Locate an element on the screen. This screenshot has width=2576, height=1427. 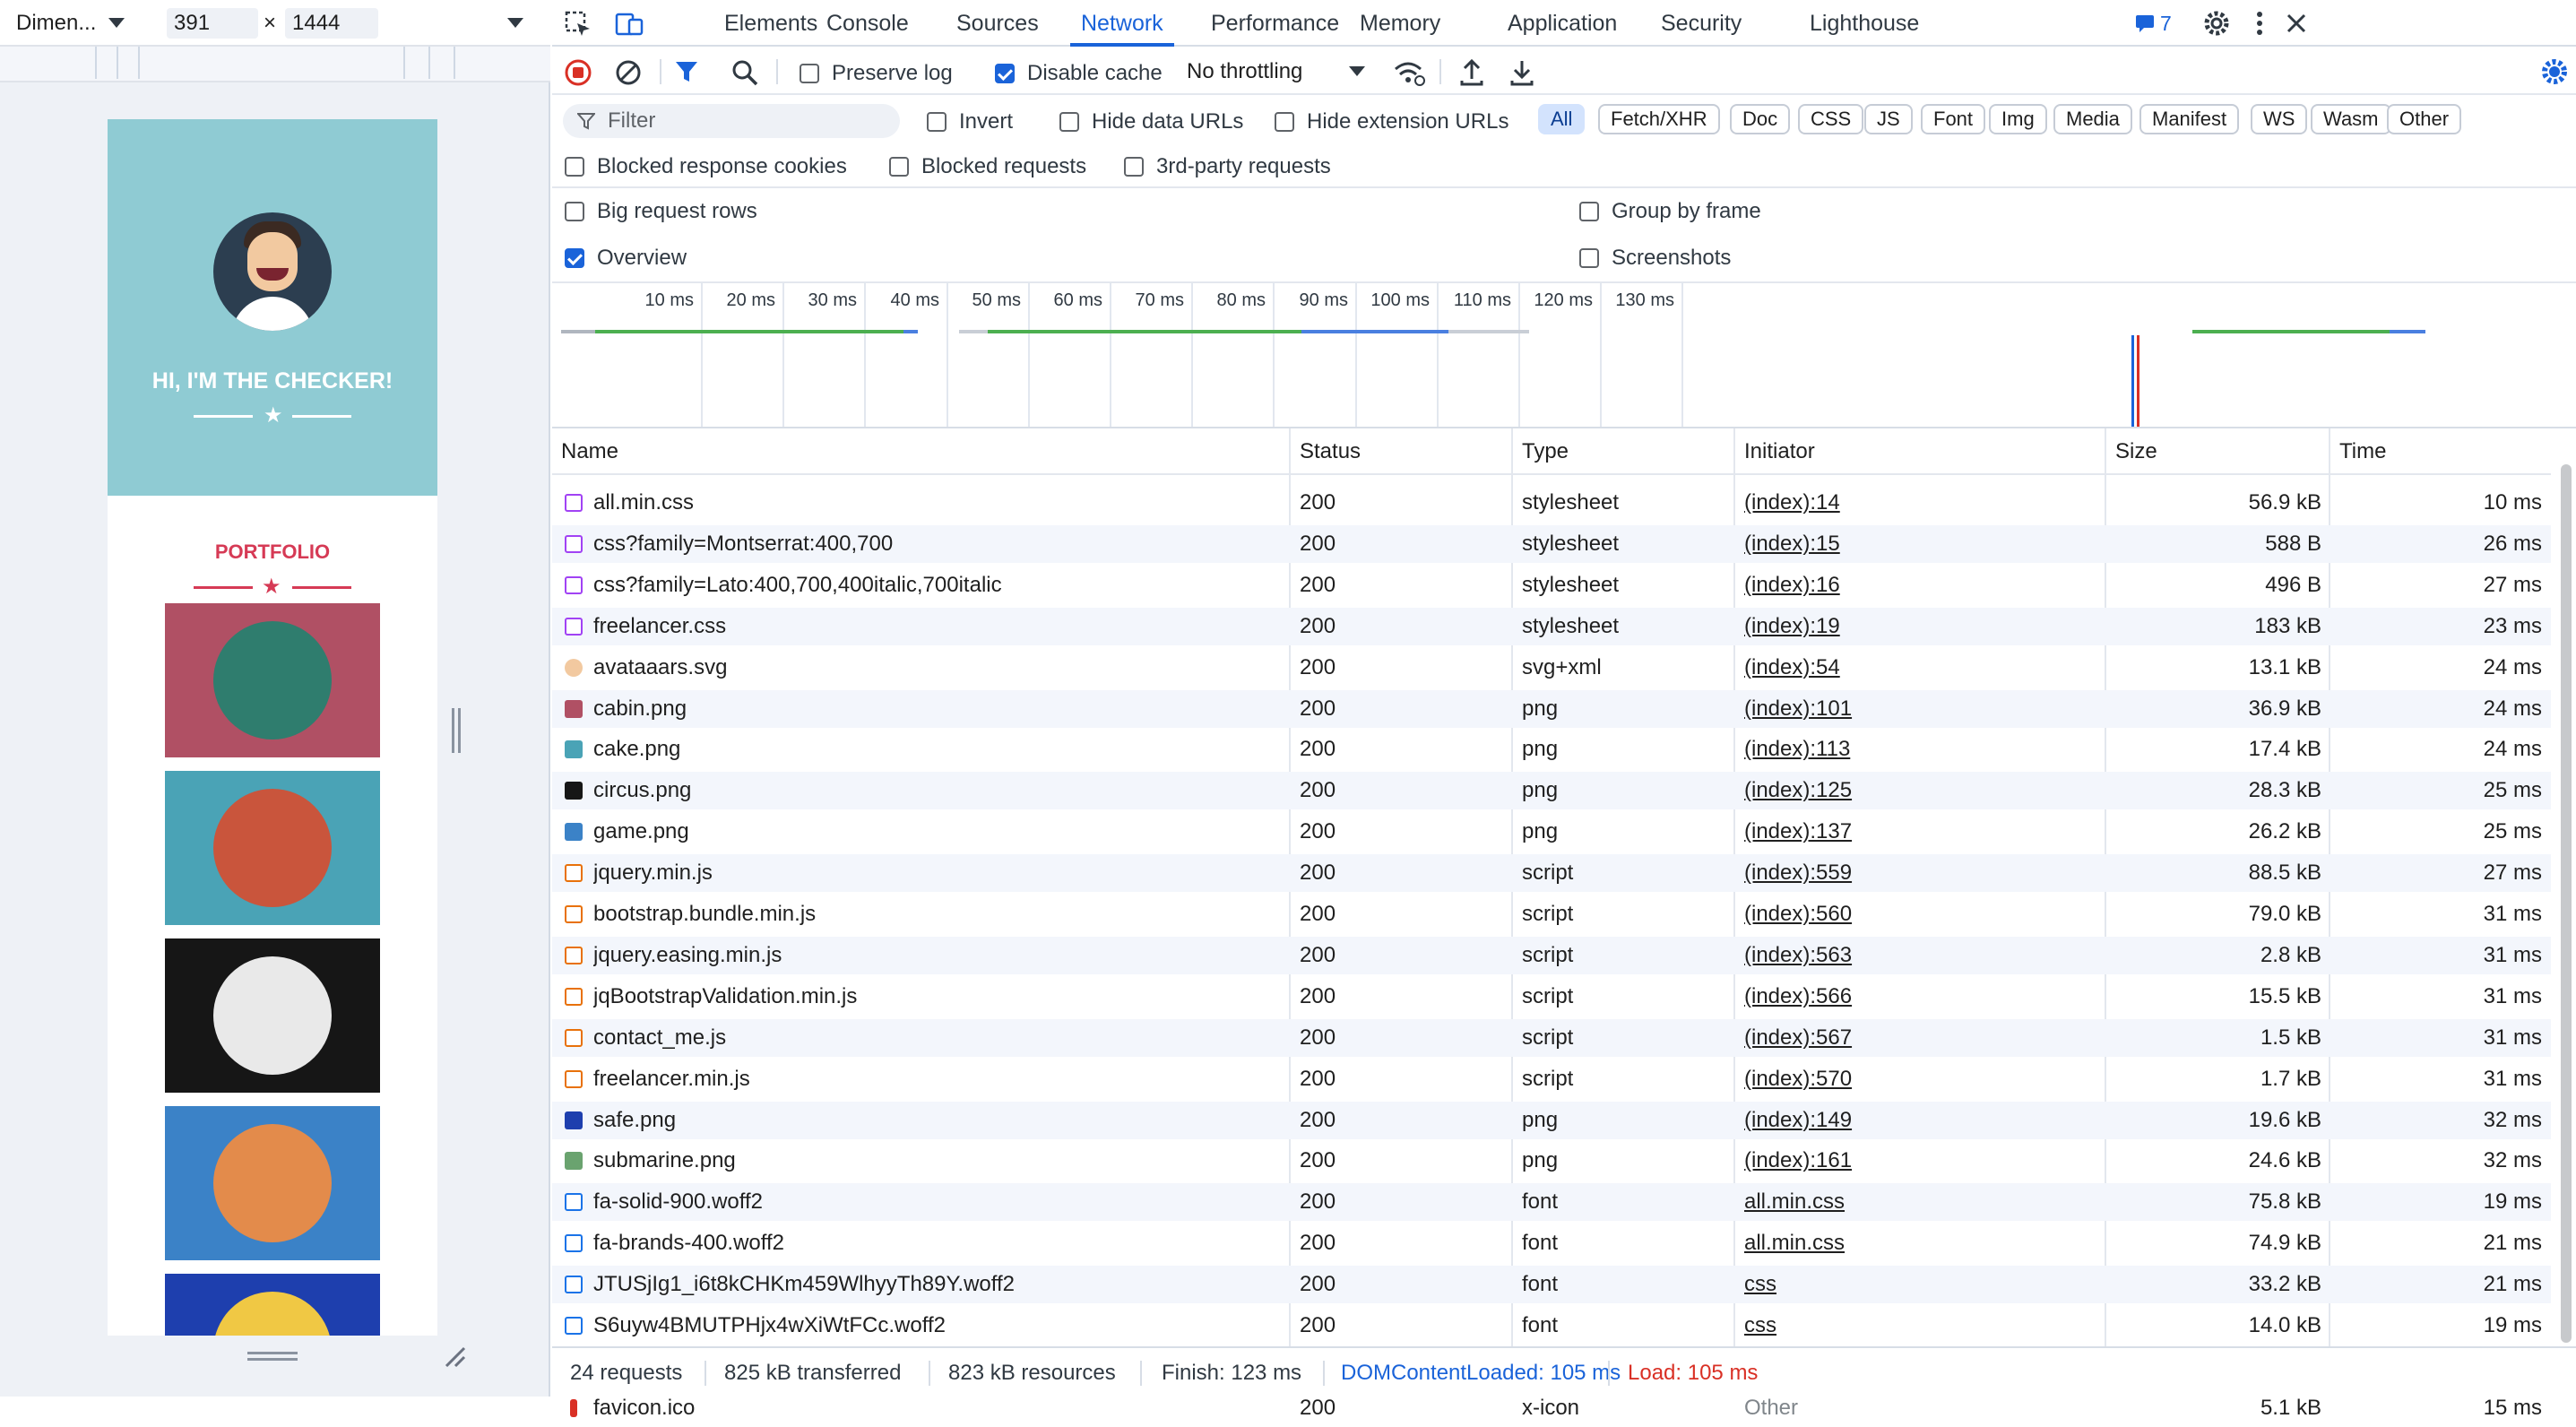
request-name: fa-solid-900.woff2 is located at coordinates (937, 1202).